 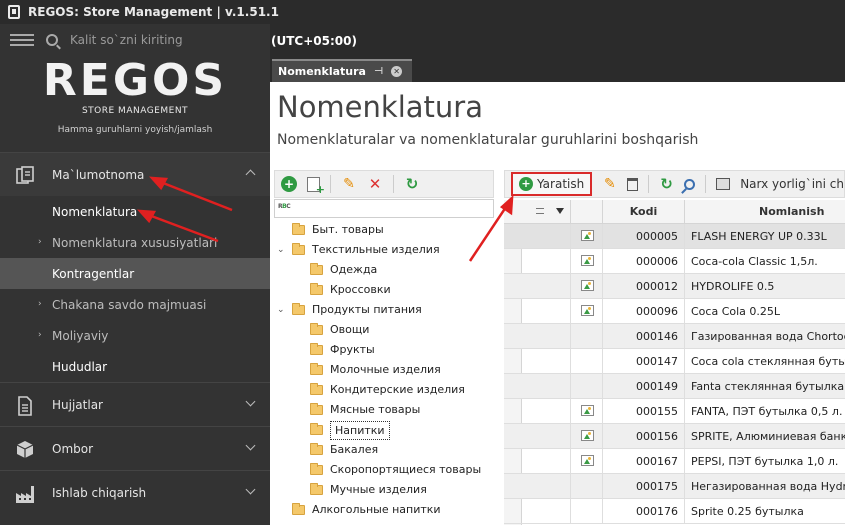 What do you see at coordinates (609, 184) in the screenshot?
I see `edit-item-button: ✎` at bounding box center [609, 184].